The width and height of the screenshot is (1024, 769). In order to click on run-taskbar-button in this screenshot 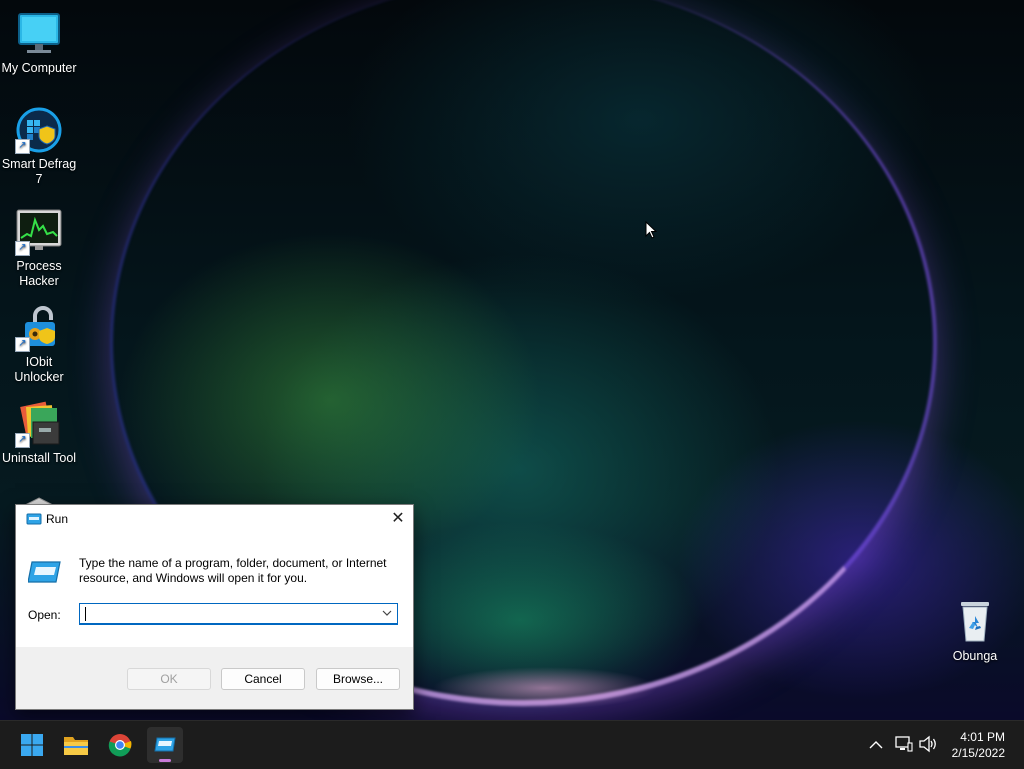, I will do `click(165, 745)`.